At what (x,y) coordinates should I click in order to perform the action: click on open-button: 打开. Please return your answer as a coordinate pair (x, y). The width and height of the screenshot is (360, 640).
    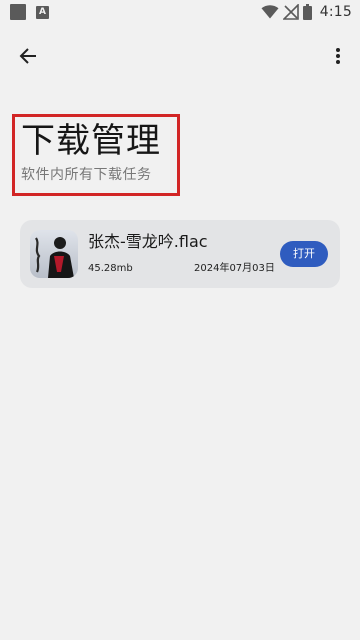
    Looking at the image, I should click on (304, 254).